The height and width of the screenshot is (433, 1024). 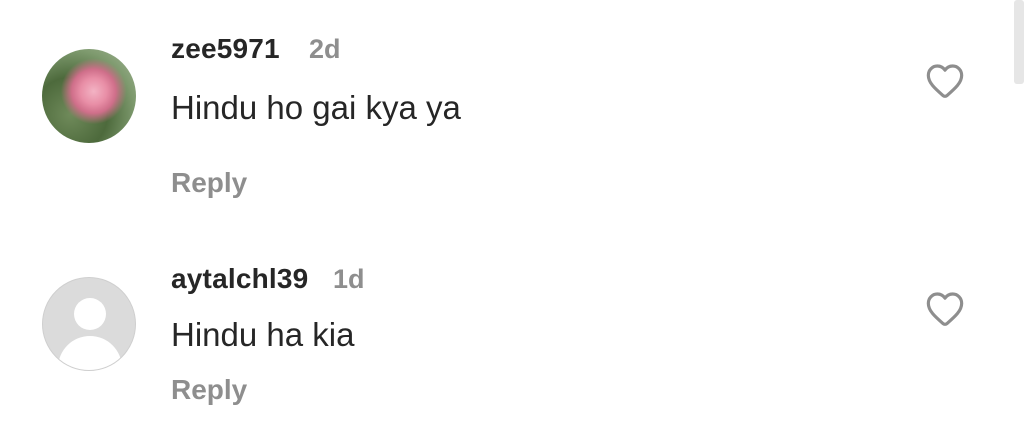 What do you see at coordinates (225, 49) in the screenshot?
I see `comment-username: zee5971` at bounding box center [225, 49].